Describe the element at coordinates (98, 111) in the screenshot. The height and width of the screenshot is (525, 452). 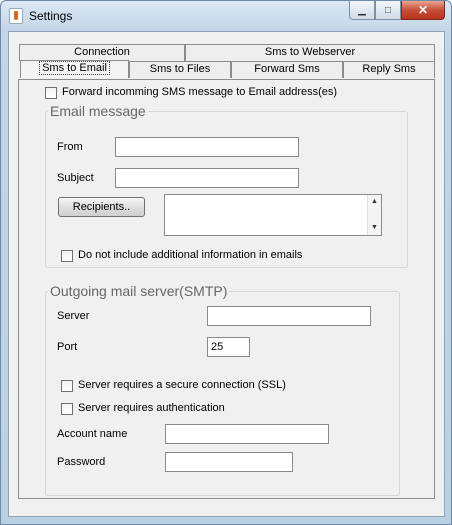
I see `email-message-title: Email message` at that location.